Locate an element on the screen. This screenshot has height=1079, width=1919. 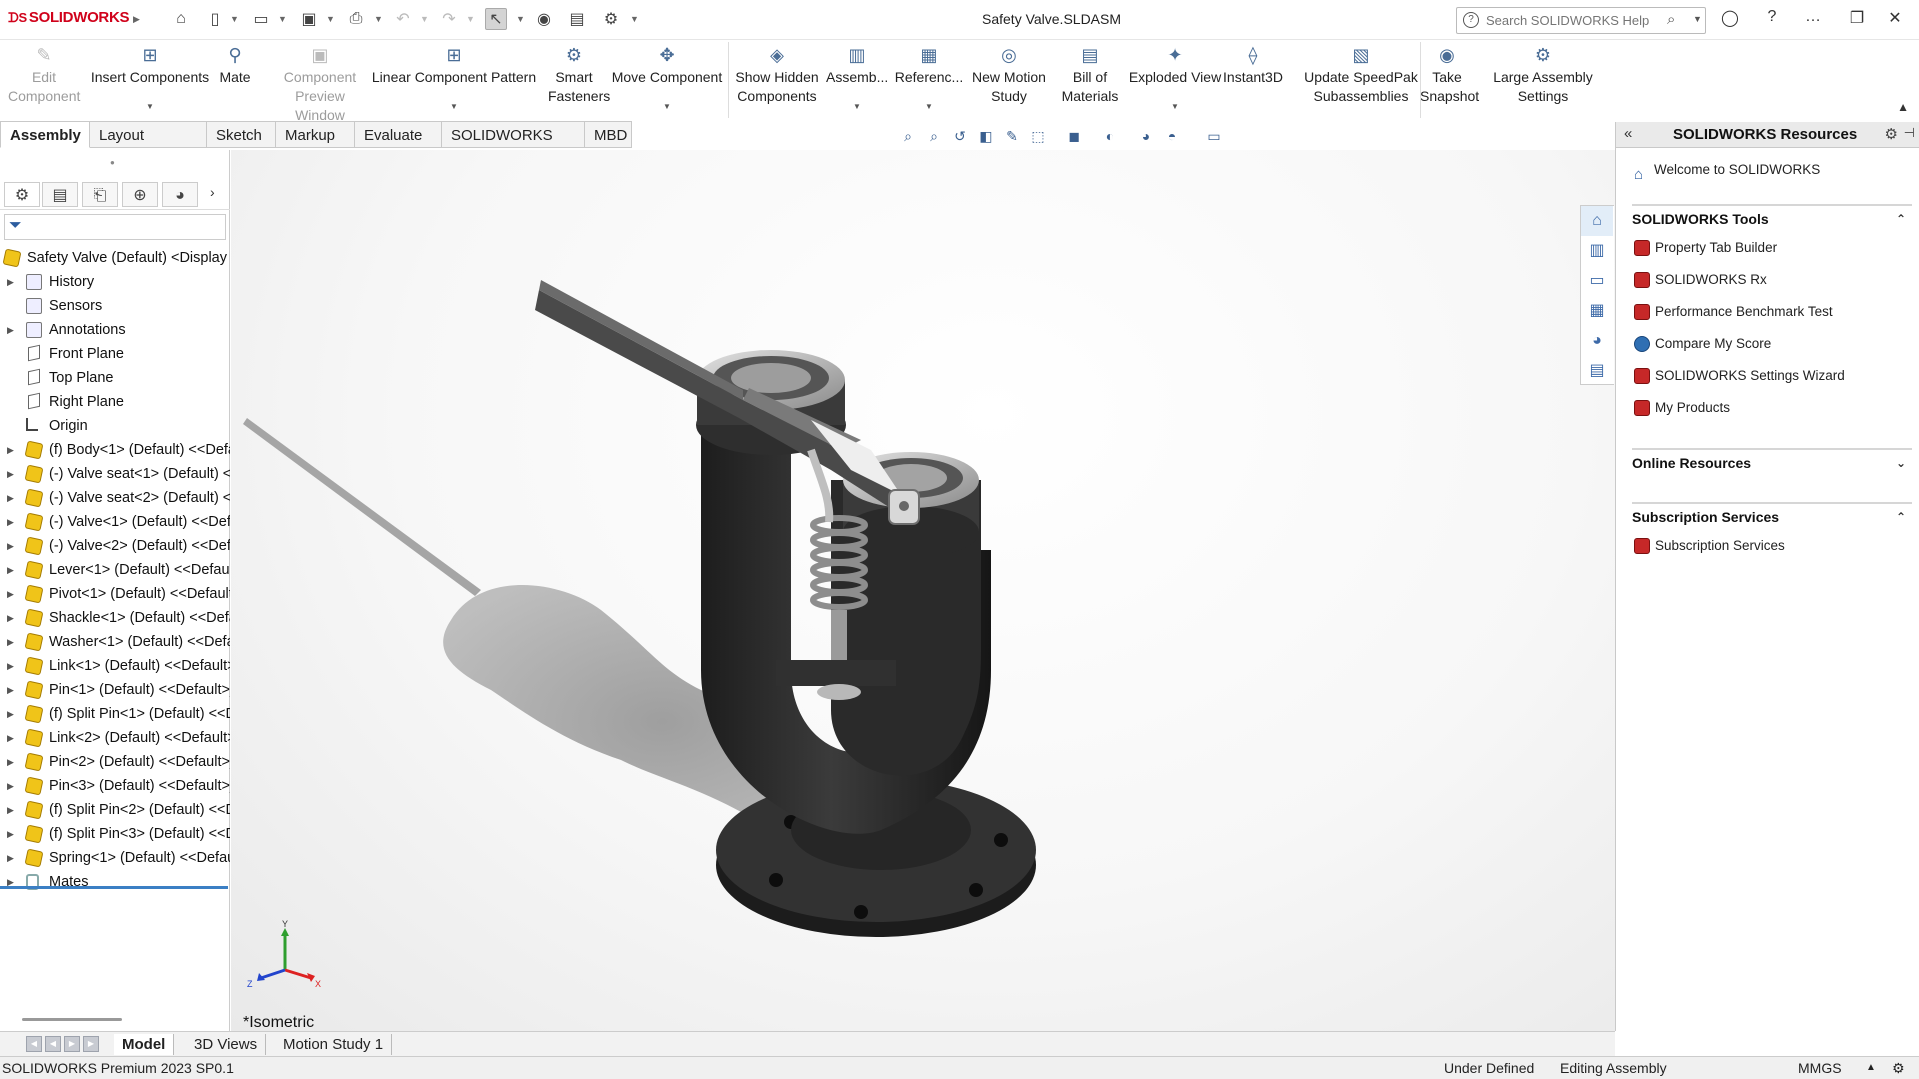
next-tab-icon: ▶ is located at coordinates (72, 1044).